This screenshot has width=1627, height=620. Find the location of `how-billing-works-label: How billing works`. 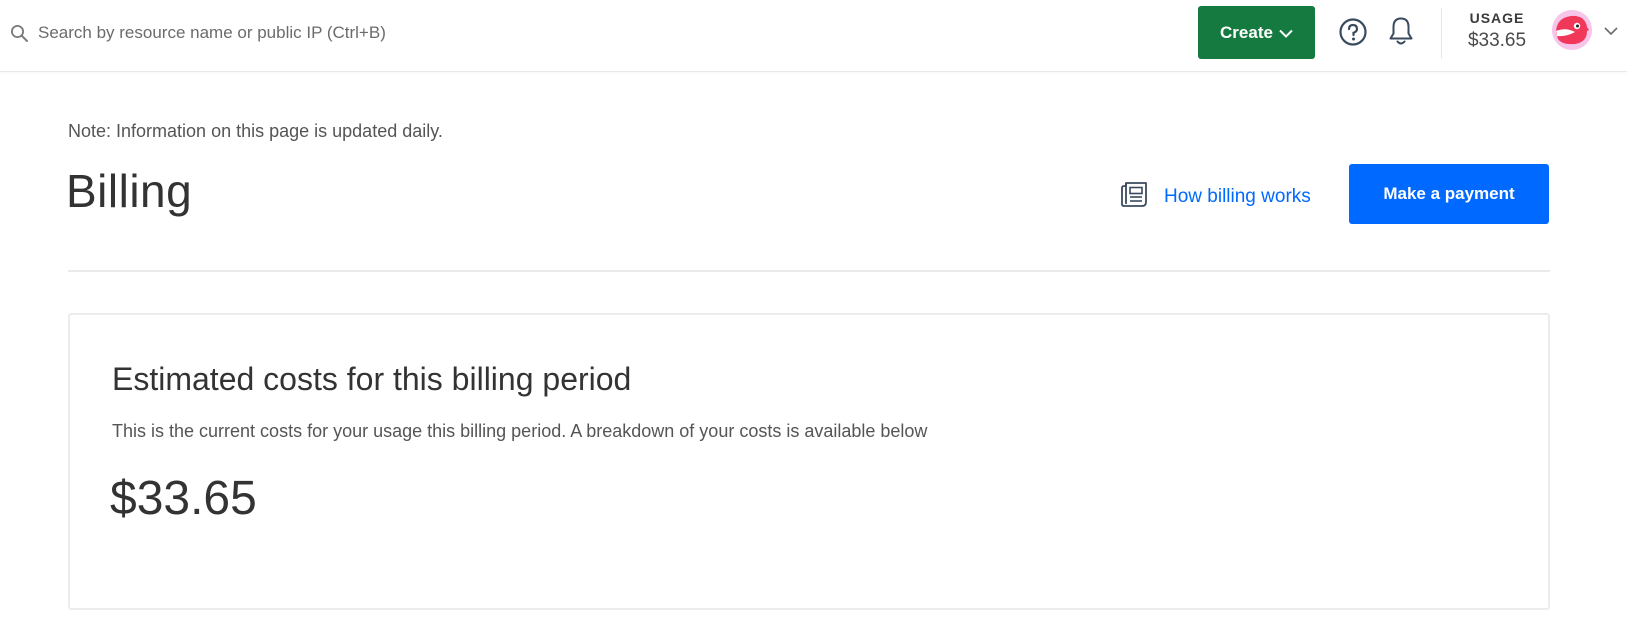

how-billing-works-label: How billing works is located at coordinates (1237, 196).